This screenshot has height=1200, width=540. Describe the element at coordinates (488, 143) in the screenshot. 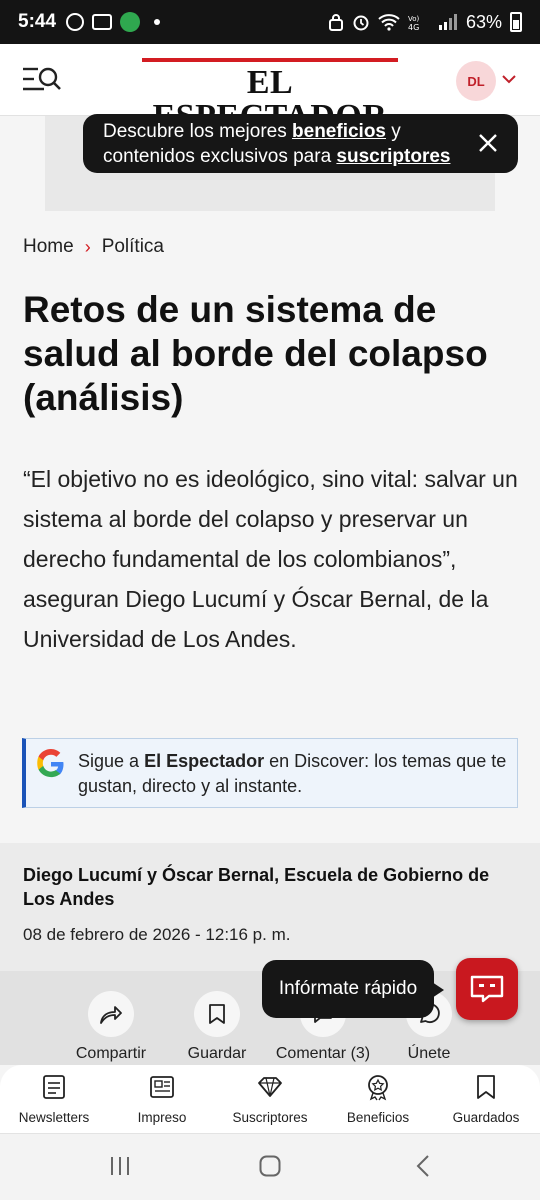

I see `close-icon` at that location.